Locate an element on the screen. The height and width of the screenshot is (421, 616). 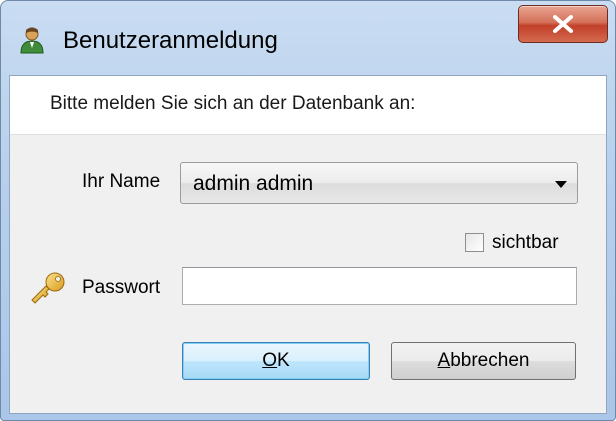
visible-checkbox is located at coordinates (474, 242).